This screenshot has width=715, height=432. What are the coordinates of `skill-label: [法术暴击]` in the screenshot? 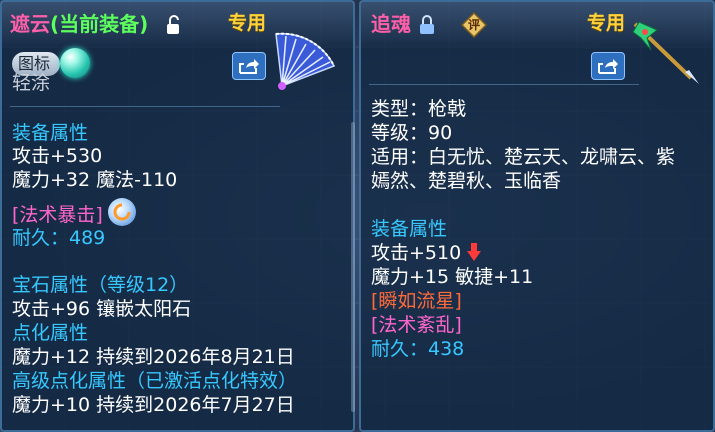 It's located at (57, 215).